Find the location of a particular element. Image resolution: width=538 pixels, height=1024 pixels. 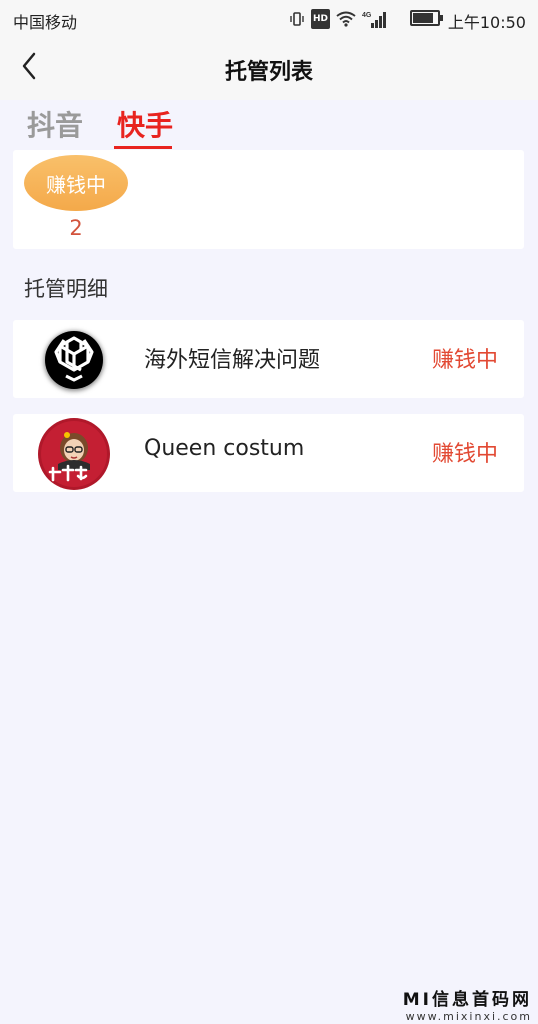

knot-logo-icon is located at coordinates (74, 360).